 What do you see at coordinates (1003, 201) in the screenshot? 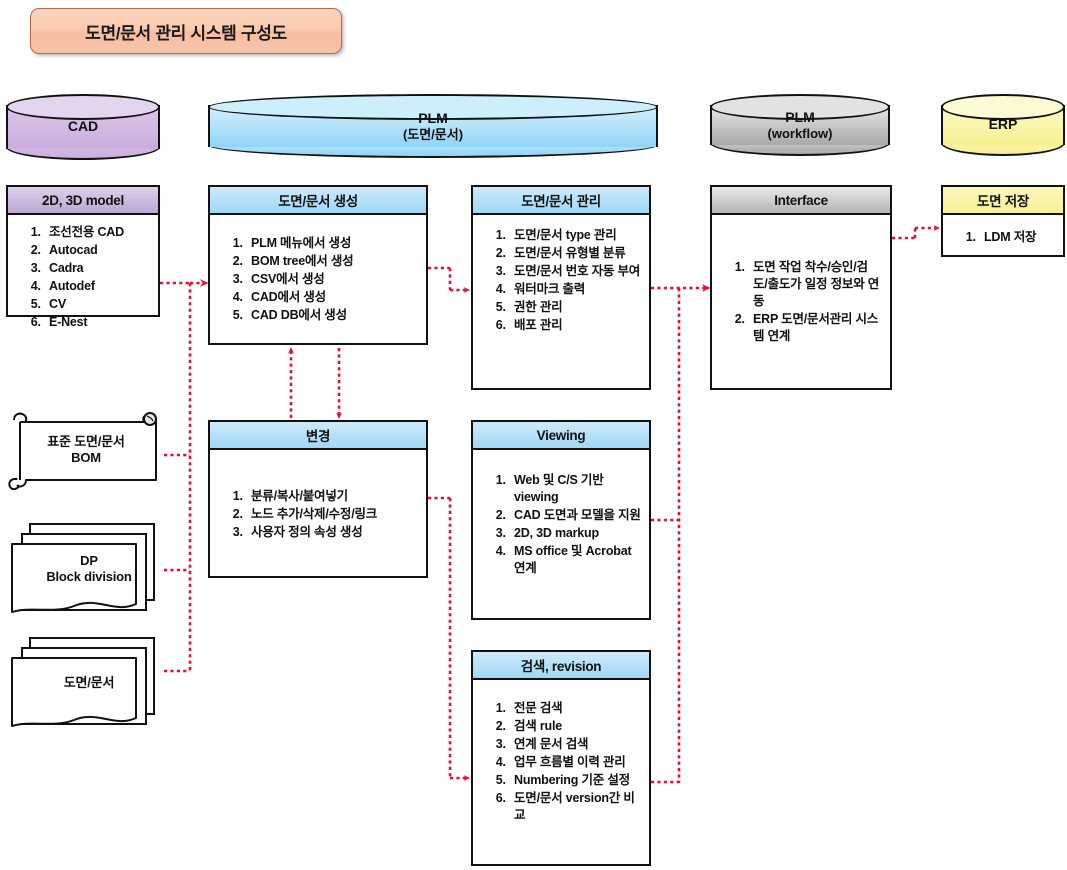
I see `panel-header: 도면 저장` at bounding box center [1003, 201].